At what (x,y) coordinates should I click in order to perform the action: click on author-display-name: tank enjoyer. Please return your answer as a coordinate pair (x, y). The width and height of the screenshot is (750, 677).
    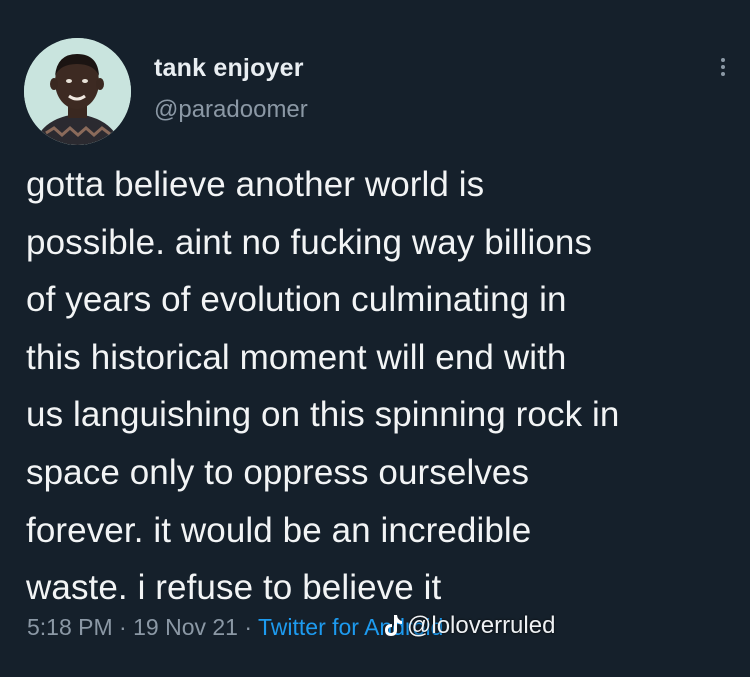
    Looking at the image, I should click on (229, 68).